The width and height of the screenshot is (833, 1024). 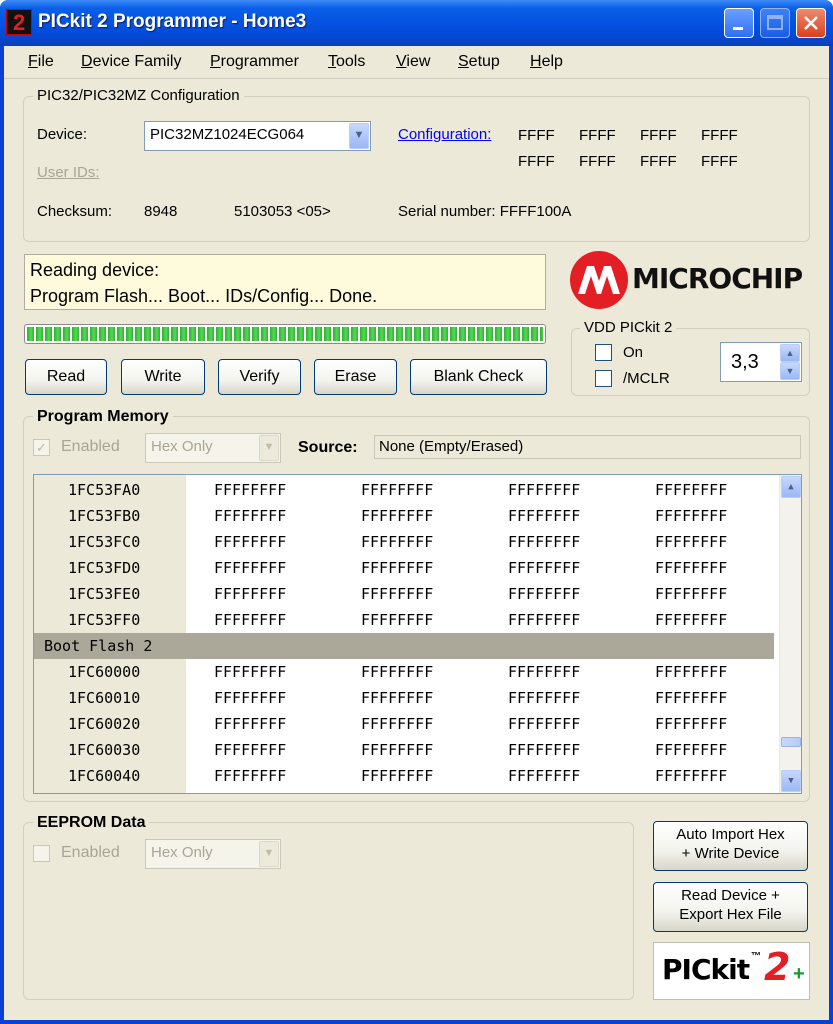 What do you see at coordinates (346, 62) in the screenshot?
I see `menu-tools: Tools` at bounding box center [346, 62].